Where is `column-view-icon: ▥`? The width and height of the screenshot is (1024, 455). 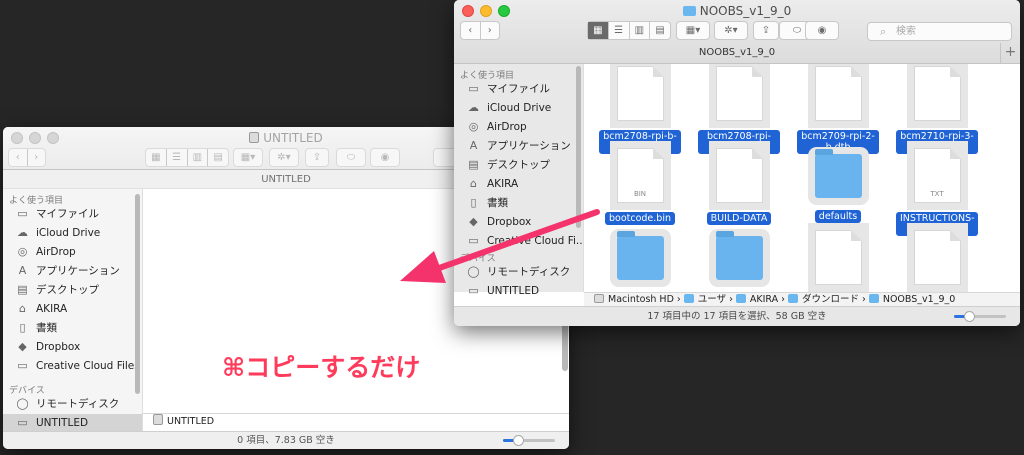
column-view-icon: ▥ is located at coordinates (640, 30).